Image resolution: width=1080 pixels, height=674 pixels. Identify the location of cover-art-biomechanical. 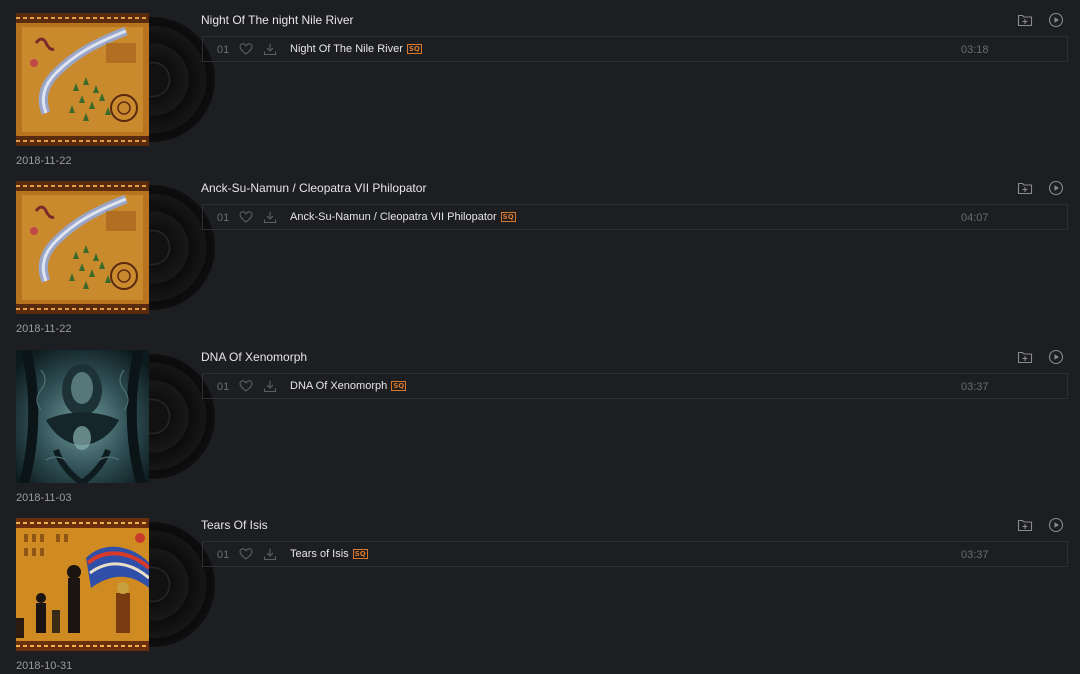
(82, 416).